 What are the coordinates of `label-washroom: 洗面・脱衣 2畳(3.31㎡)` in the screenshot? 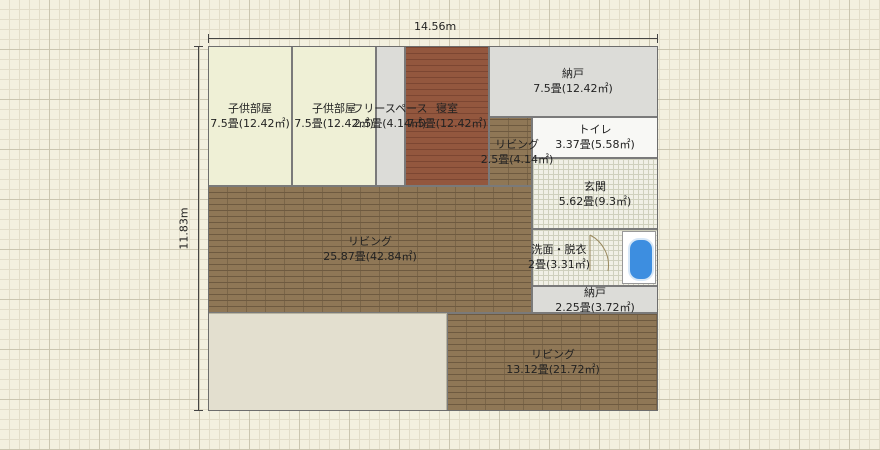 It's located at (559, 257).